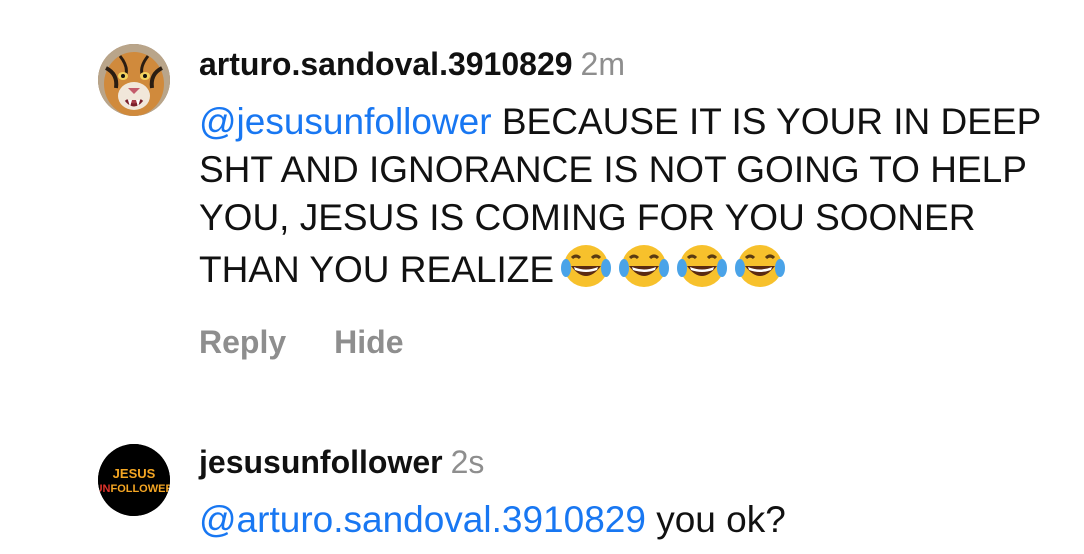 This screenshot has width=1084, height=554. I want to click on mention-link: @jesusunfollower, so click(345, 121).